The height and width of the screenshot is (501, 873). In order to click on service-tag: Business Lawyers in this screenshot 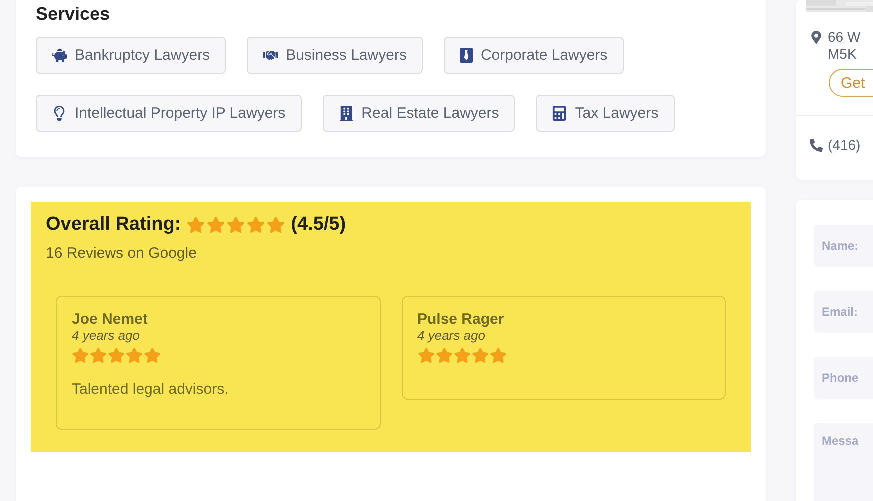, I will do `click(335, 55)`.